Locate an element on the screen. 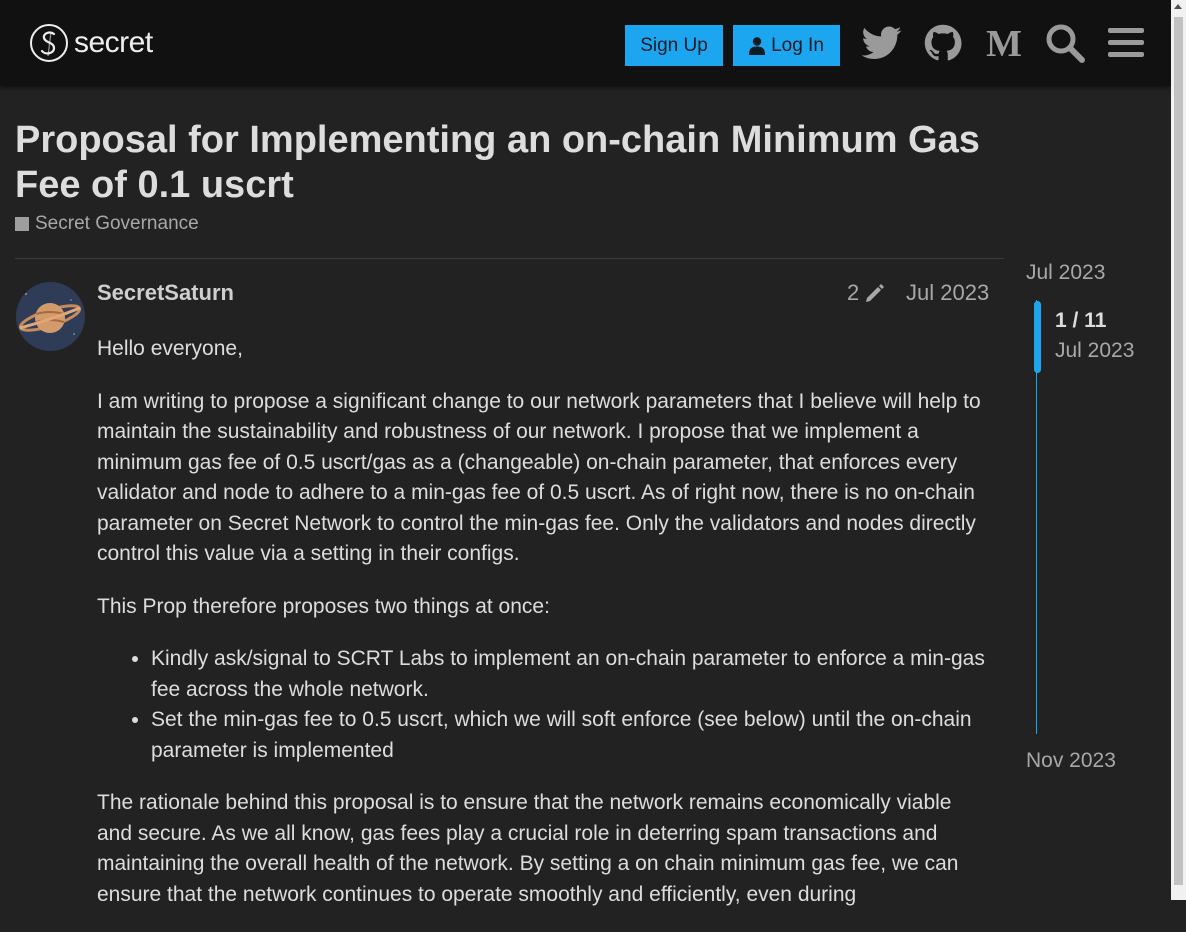 This screenshot has height=932, width=1186. post-username: SecretSaturn is located at coordinates (165, 293).